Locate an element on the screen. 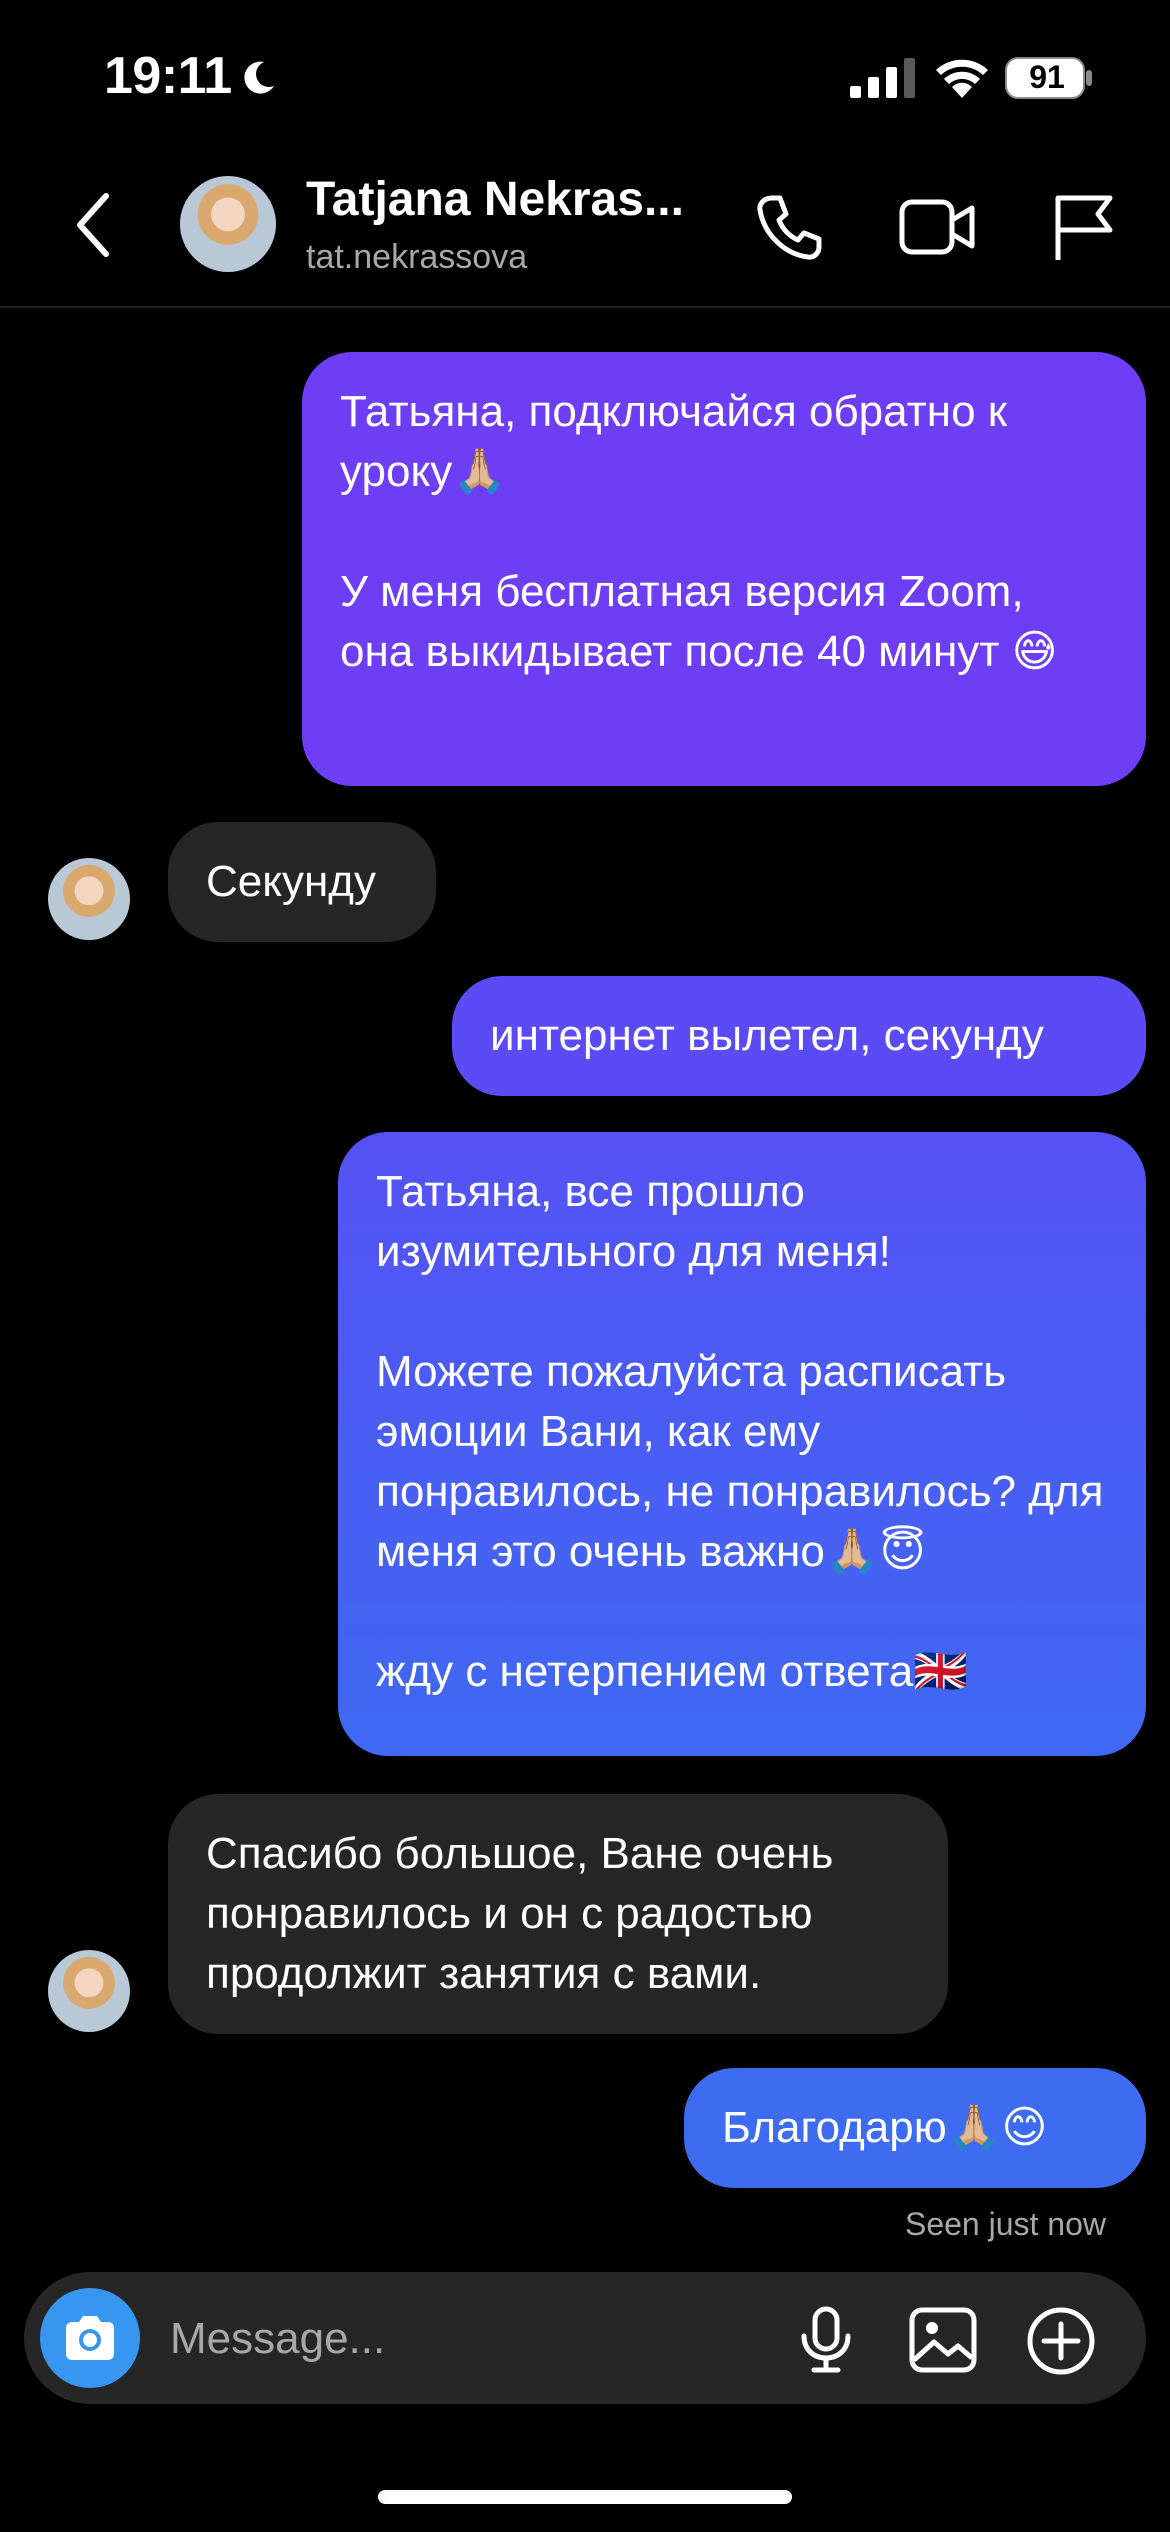 This screenshot has height=2532, width=1170. camera-icon is located at coordinates (90, 2338).